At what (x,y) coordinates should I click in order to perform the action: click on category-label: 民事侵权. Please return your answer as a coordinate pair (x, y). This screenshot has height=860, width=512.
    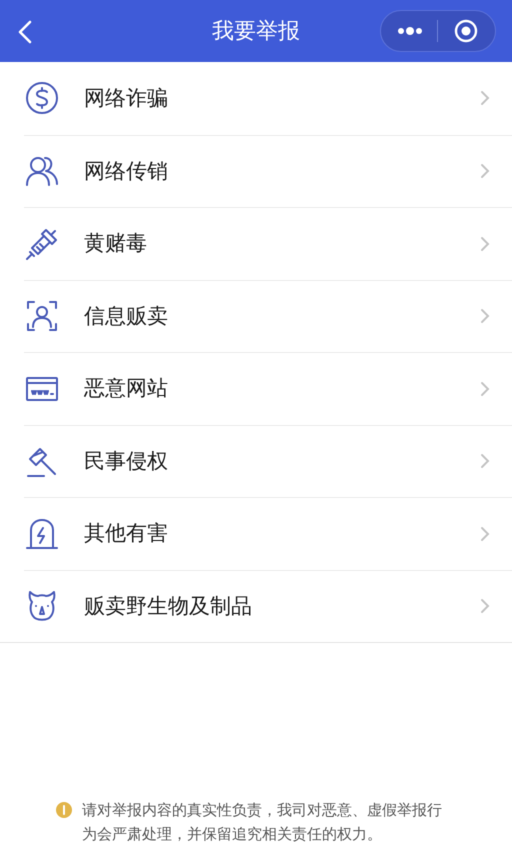
    Looking at the image, I should click on (126, 461).